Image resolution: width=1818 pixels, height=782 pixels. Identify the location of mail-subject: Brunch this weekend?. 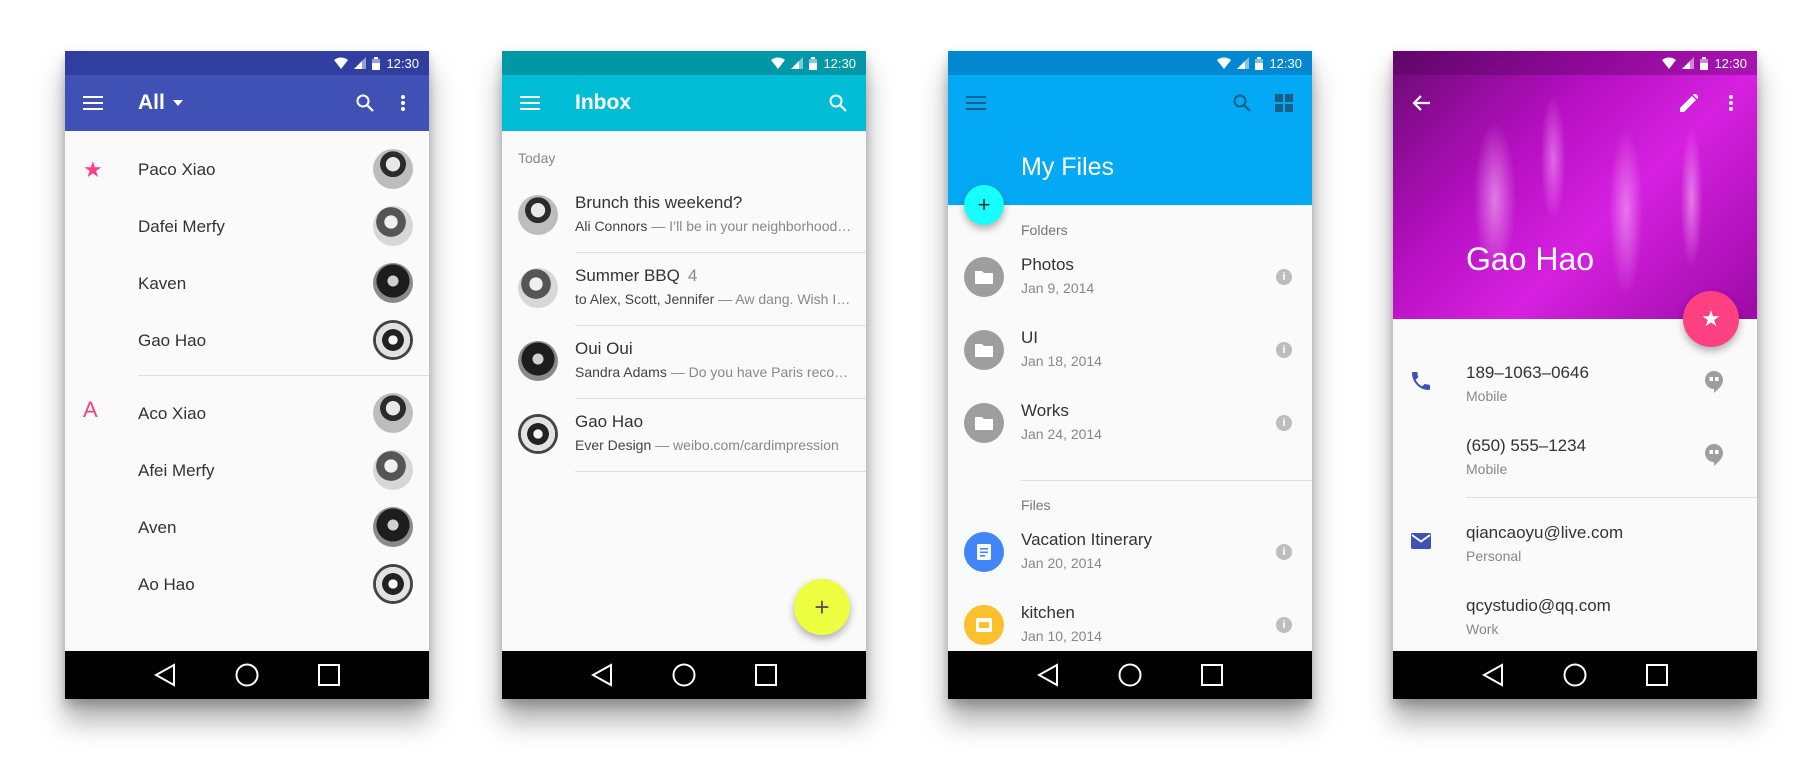
(659, 202).